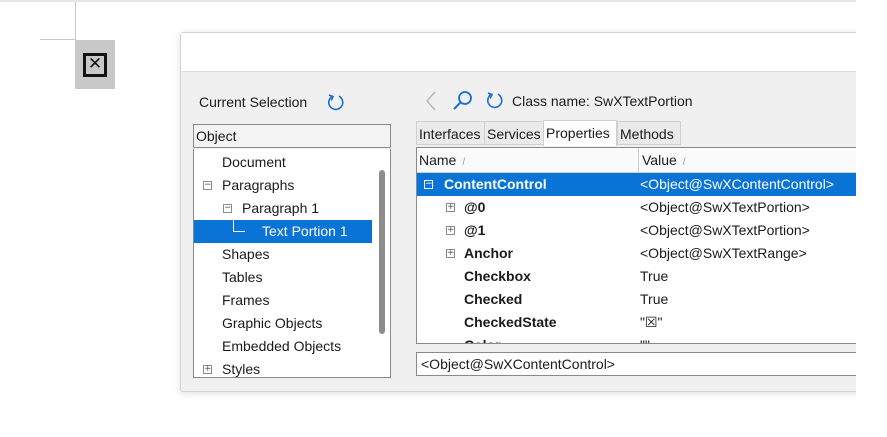 This screenshot has height=437, width=887. Describe the element at coordinates (475, 230) in the screenshot. I see `property-name: @1` at that location.